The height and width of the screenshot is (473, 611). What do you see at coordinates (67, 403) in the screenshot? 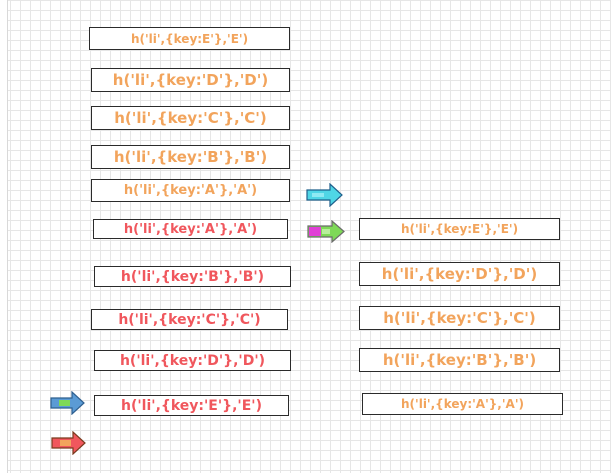
I see `blue-green-arrow-icon` at bounding box center [67, 403].